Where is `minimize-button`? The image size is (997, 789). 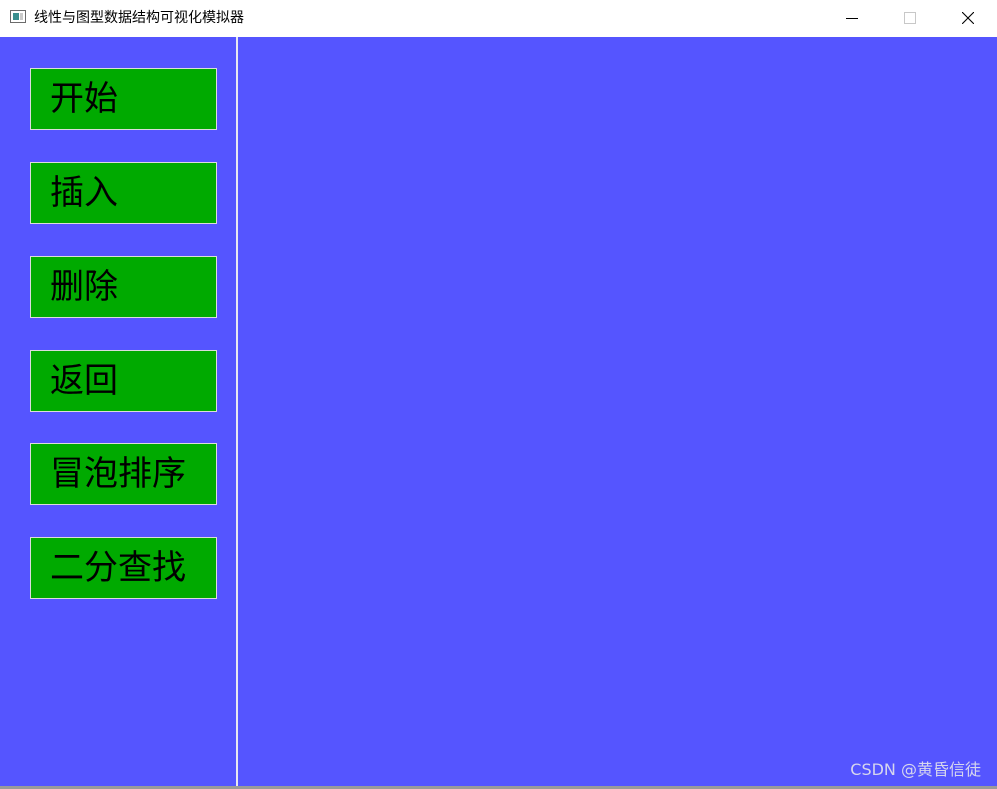
minimize-button is located at coordinates (852, 18).